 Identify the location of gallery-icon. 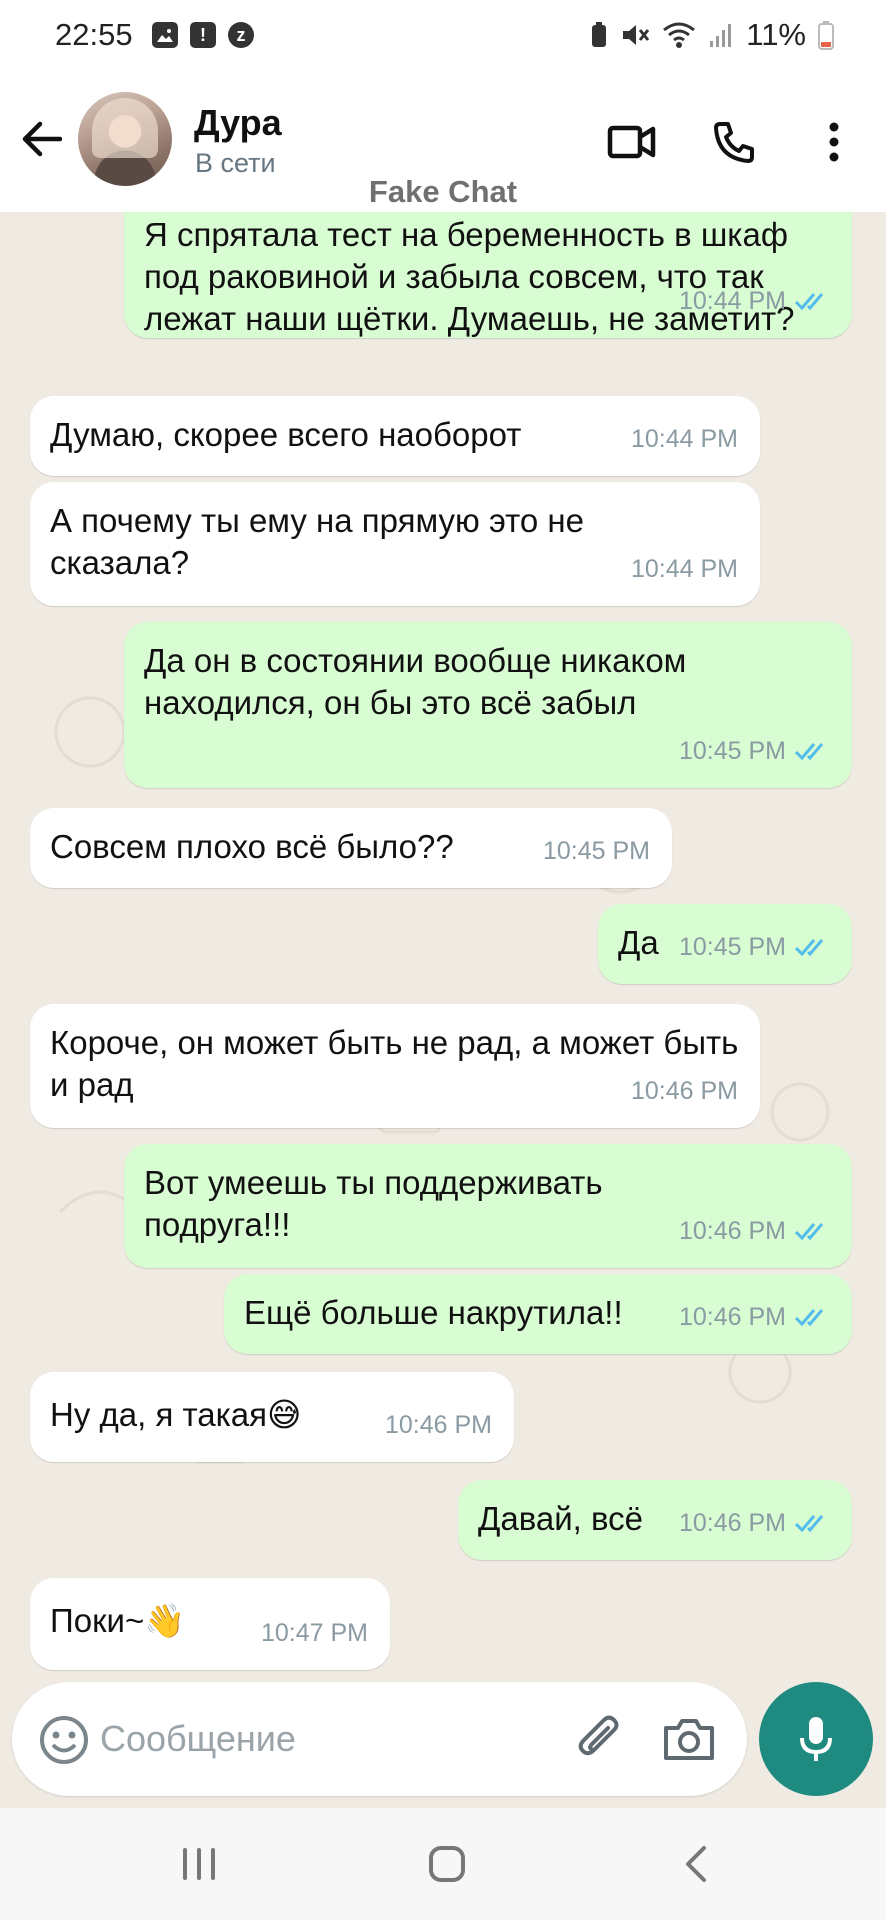
(165, 35).